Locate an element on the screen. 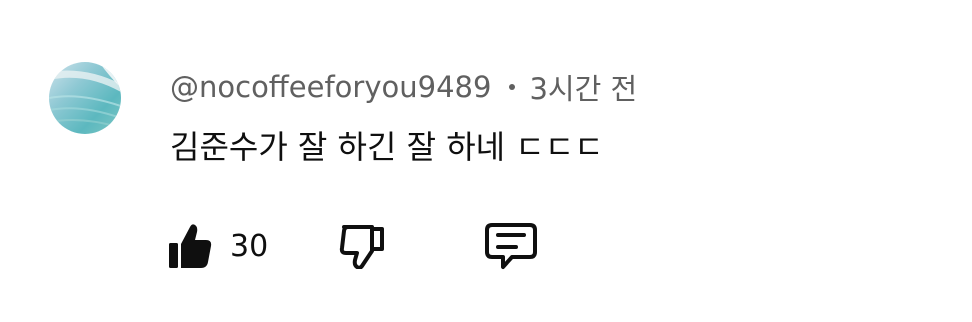  comment-actions: 30 is located at coordinates (368, 246).